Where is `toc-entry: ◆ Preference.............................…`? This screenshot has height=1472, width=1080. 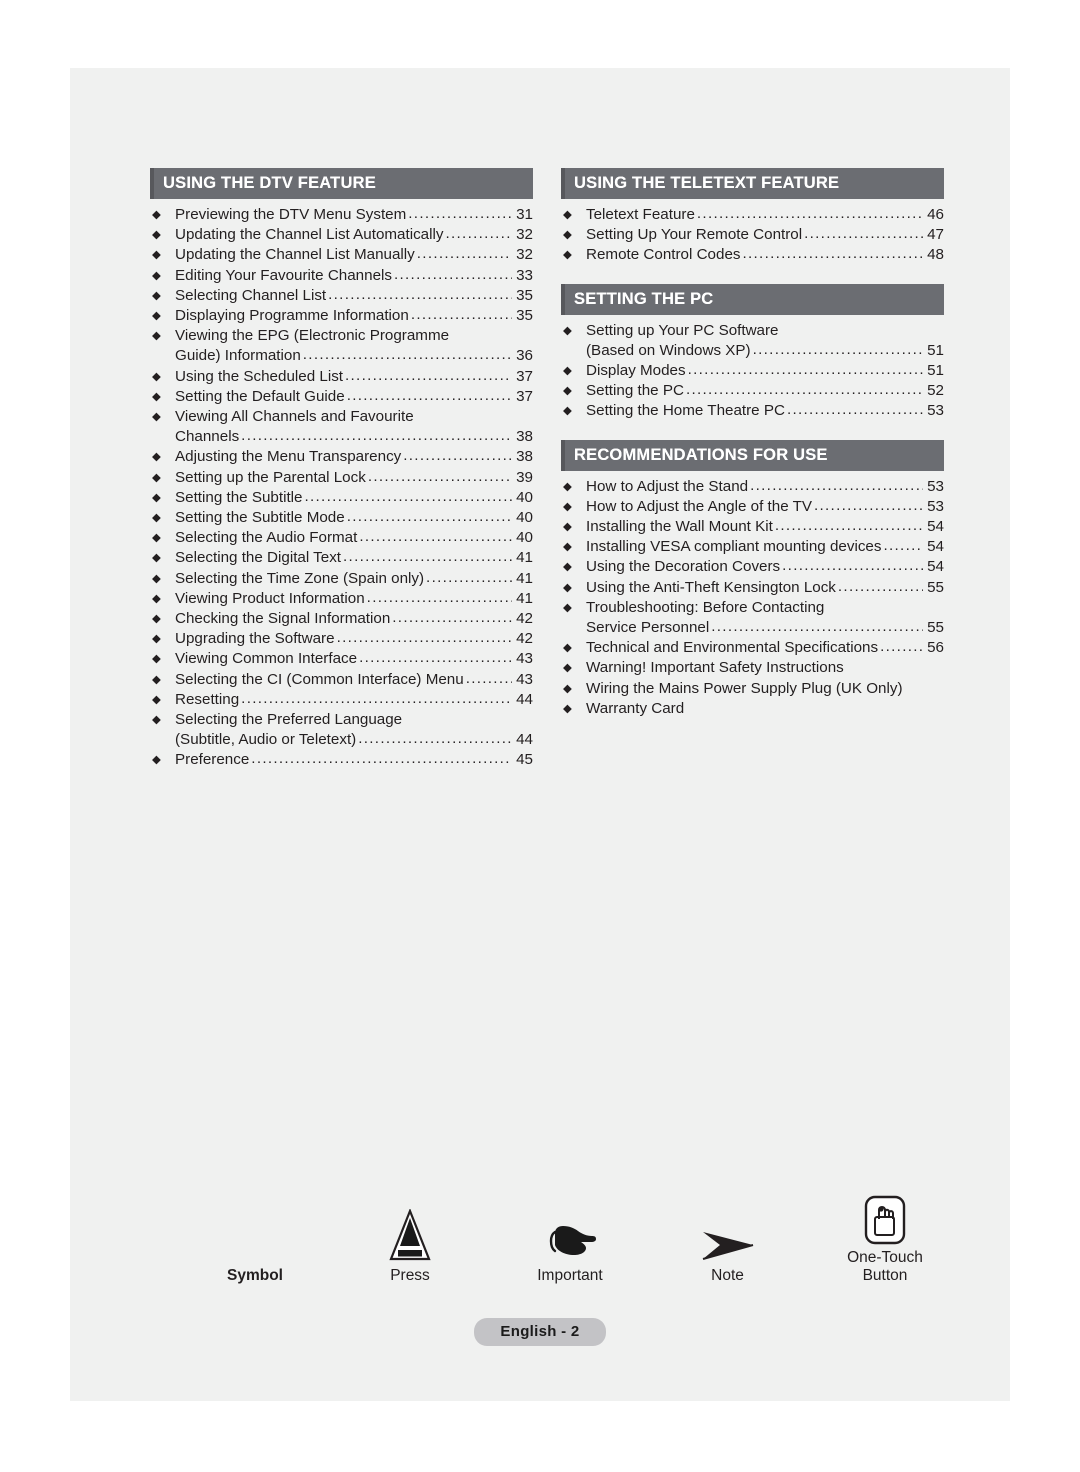
toc-entry: ◆ Preference.............................… is located at coordinates (341, 760).